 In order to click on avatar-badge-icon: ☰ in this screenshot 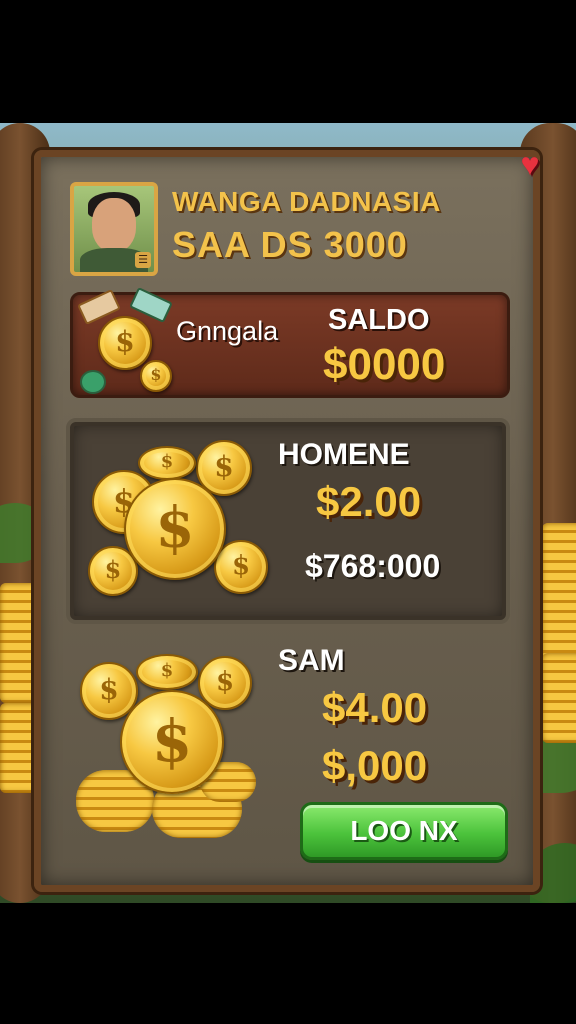, I will do `click(143, 260)`.